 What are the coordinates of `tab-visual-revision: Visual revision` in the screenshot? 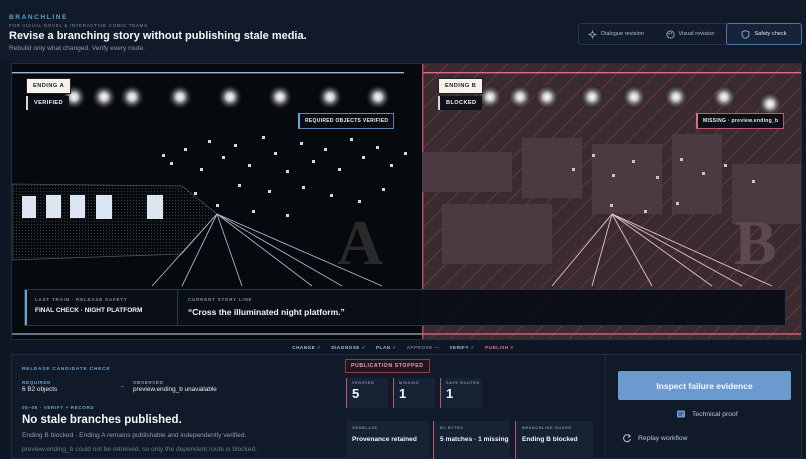 It's located at (690, 34).